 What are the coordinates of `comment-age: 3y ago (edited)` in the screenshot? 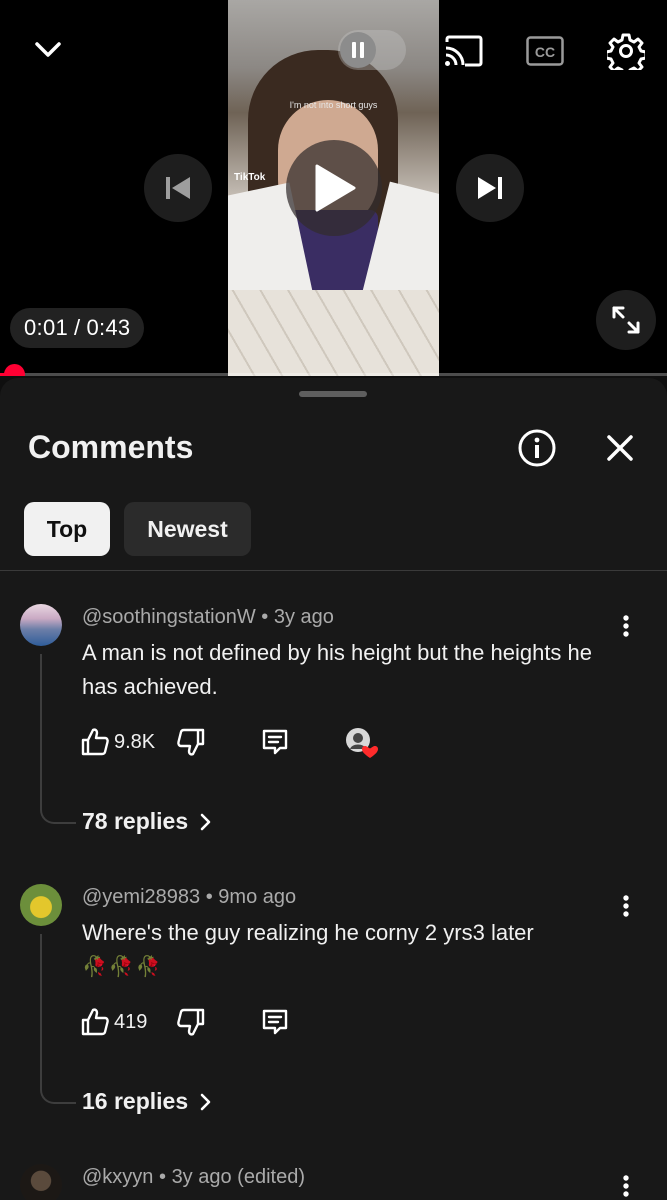 It's located at (238, 1177).